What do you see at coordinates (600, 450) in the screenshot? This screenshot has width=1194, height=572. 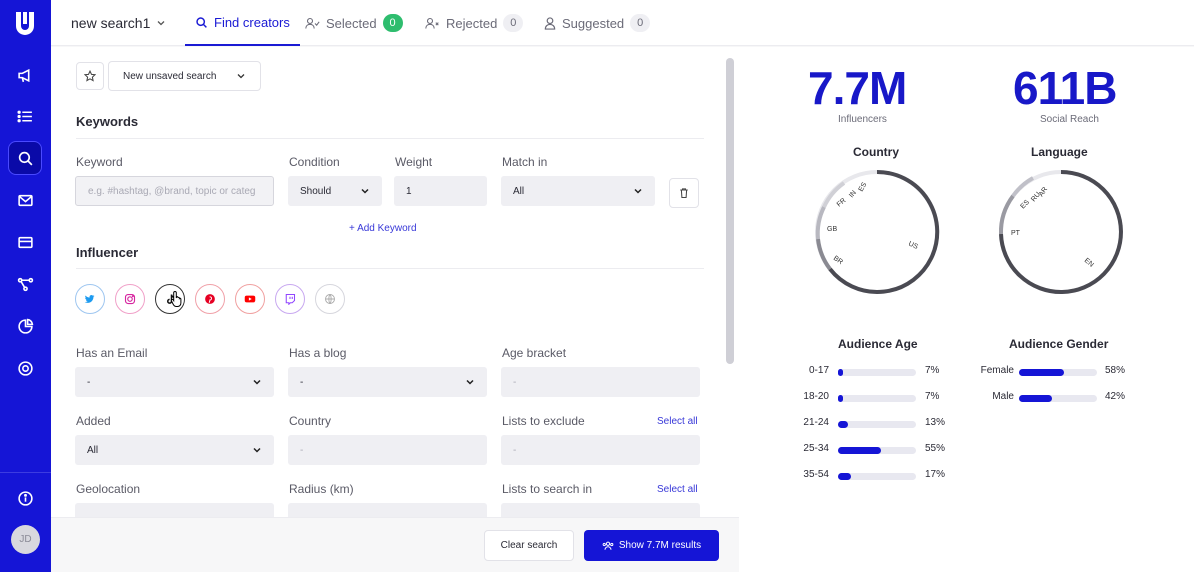 I see `lists-exclude-input: -` at bounding box center [600, 450].